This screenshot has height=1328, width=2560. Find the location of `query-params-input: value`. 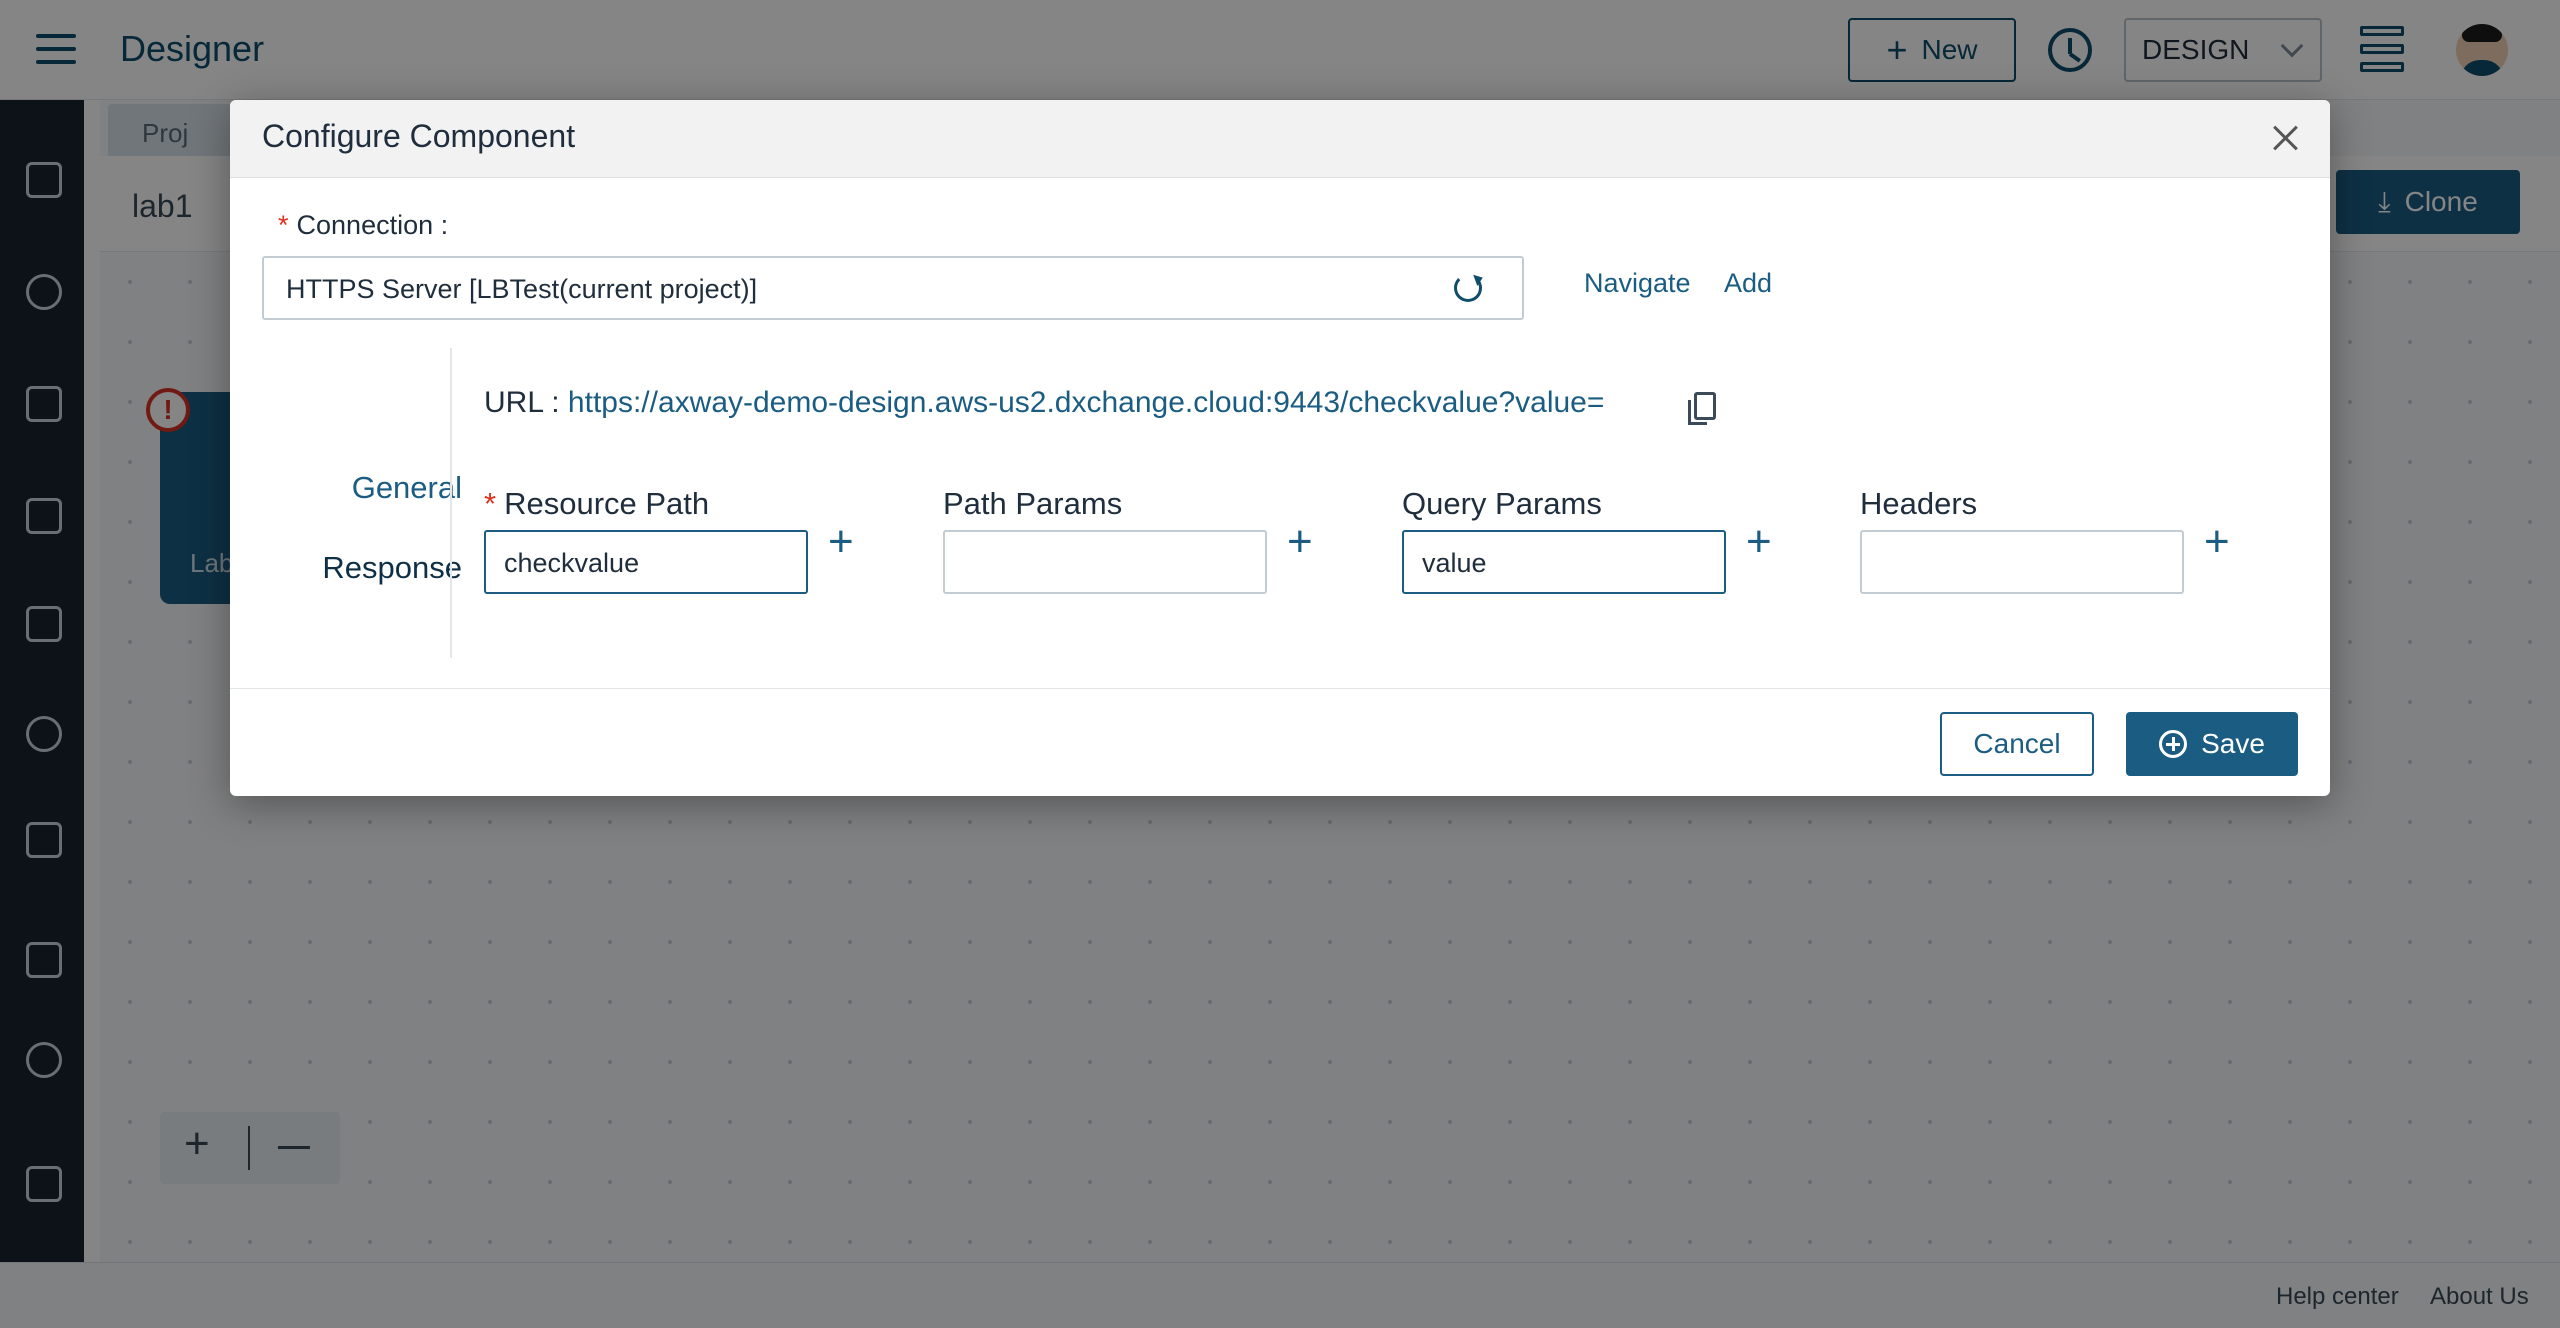

query-params-input: value is located at coordinates (1564, 562).